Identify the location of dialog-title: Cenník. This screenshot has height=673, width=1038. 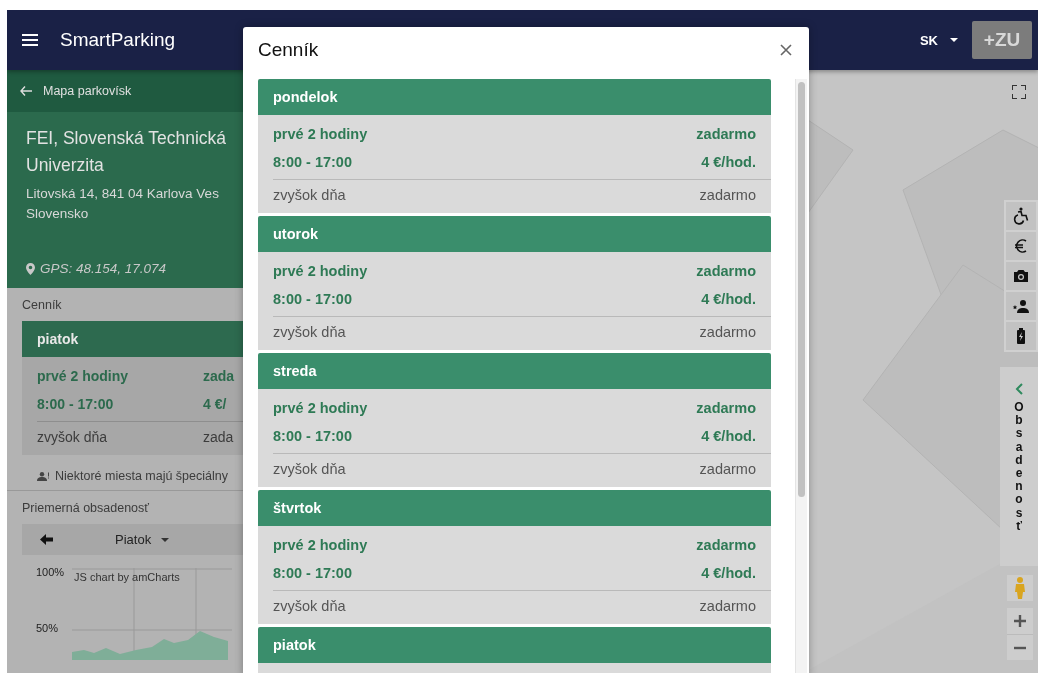
(288, 49).